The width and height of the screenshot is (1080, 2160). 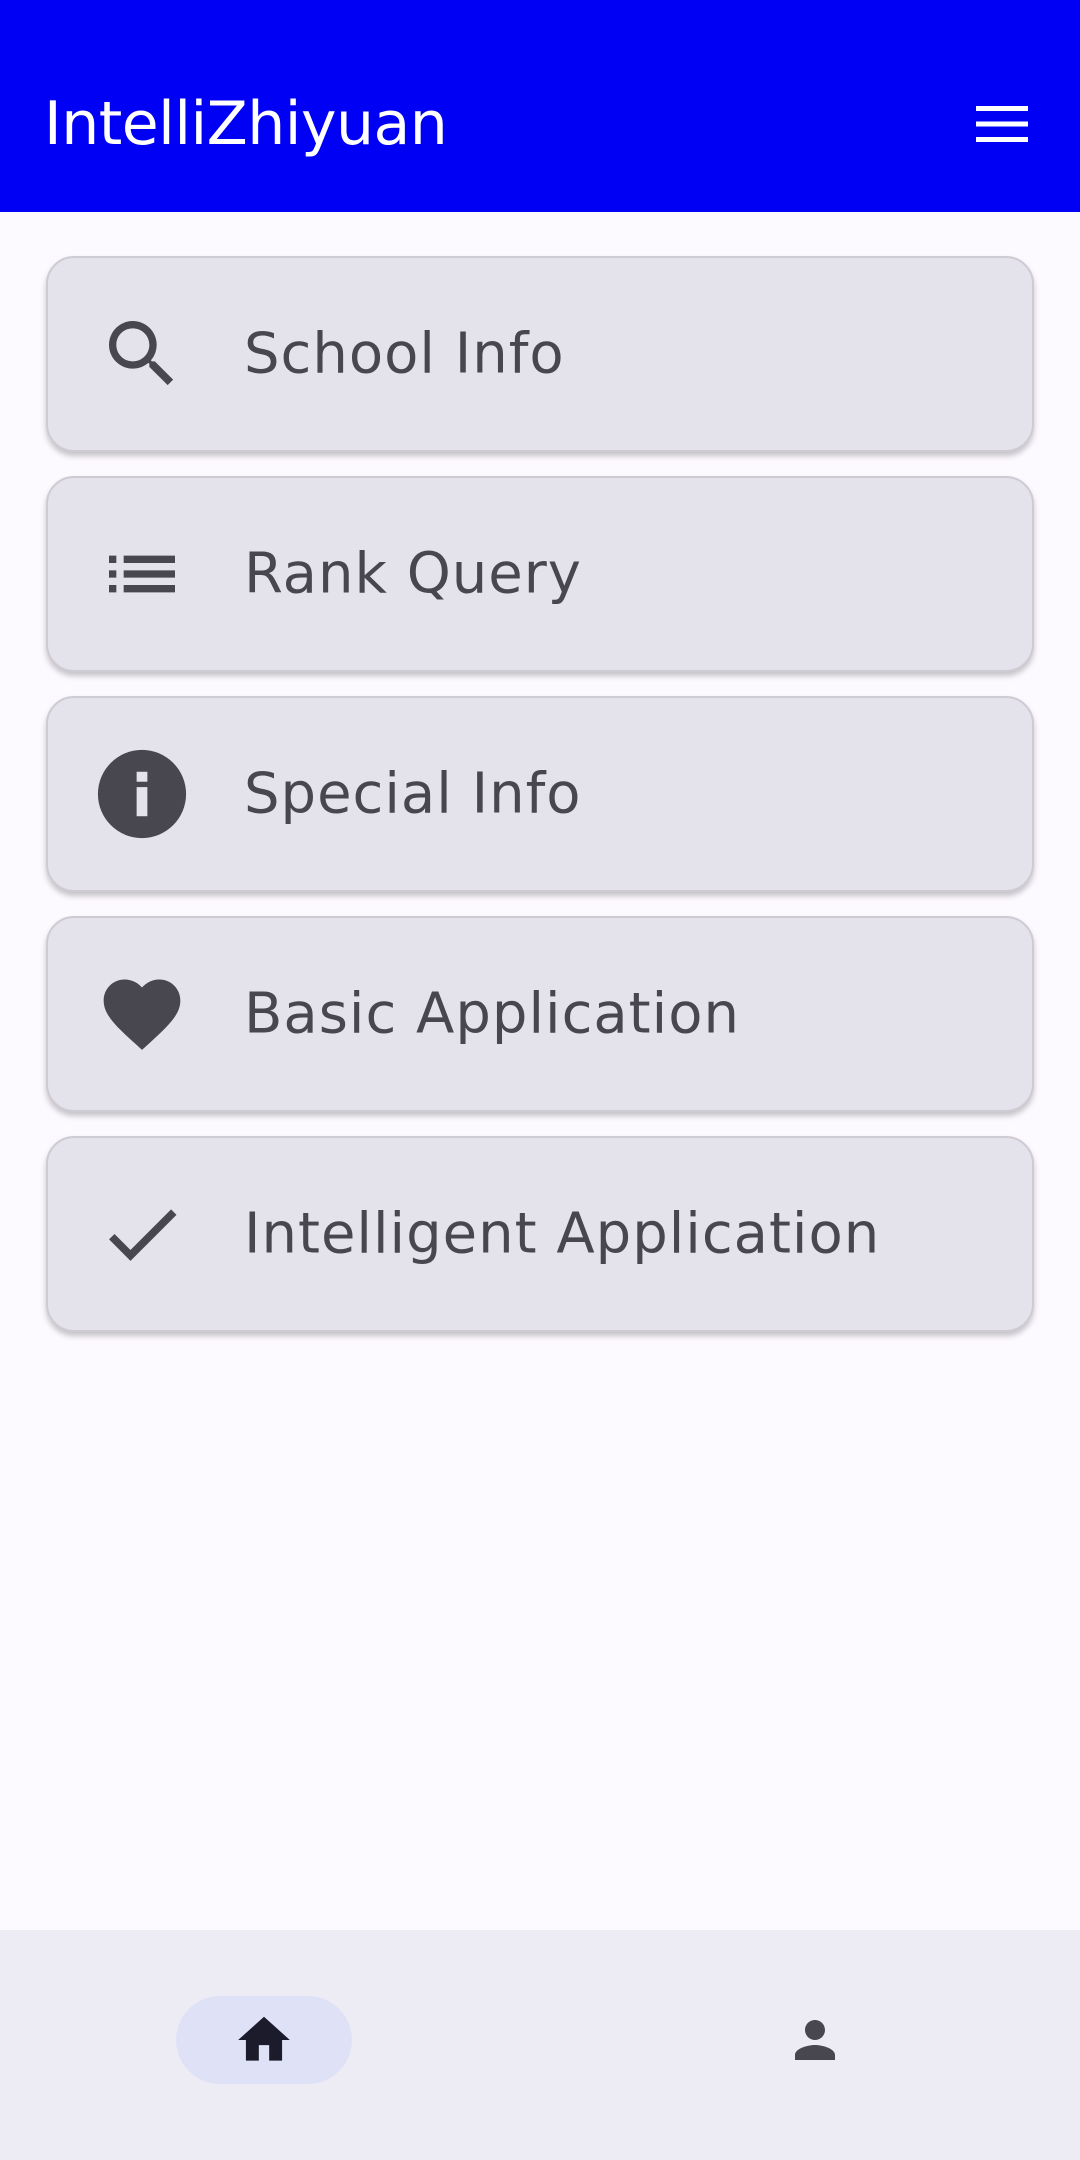 What do you see at coordinates (562, 1234) in the screenshot?
I see `intelligent-application-label: Intelligent Application` at bounding box center [562, 1234].